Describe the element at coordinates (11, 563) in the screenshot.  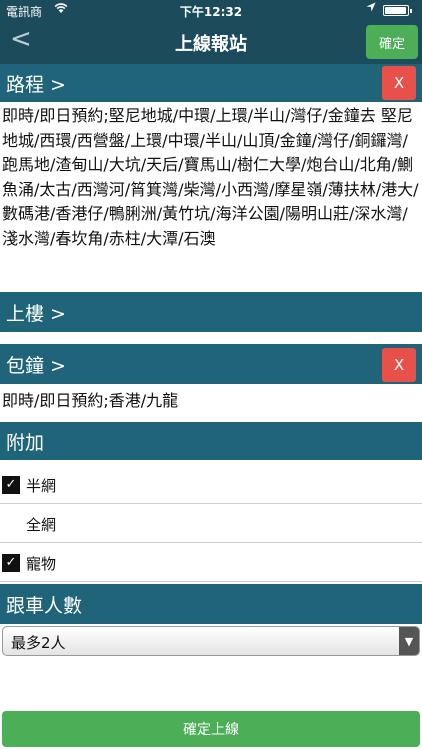
I see `pet-checkbox: ✓` at that location.